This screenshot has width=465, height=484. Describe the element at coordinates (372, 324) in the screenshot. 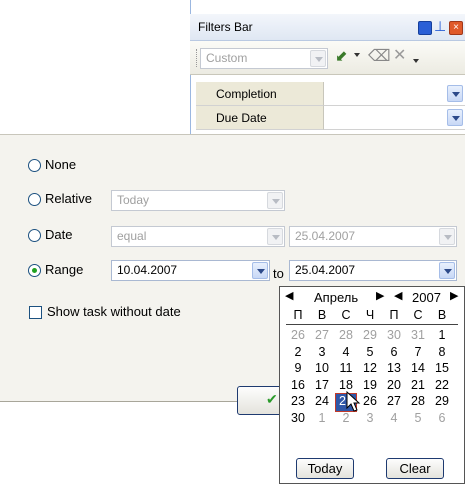

I see `calendar-divider` at that location.